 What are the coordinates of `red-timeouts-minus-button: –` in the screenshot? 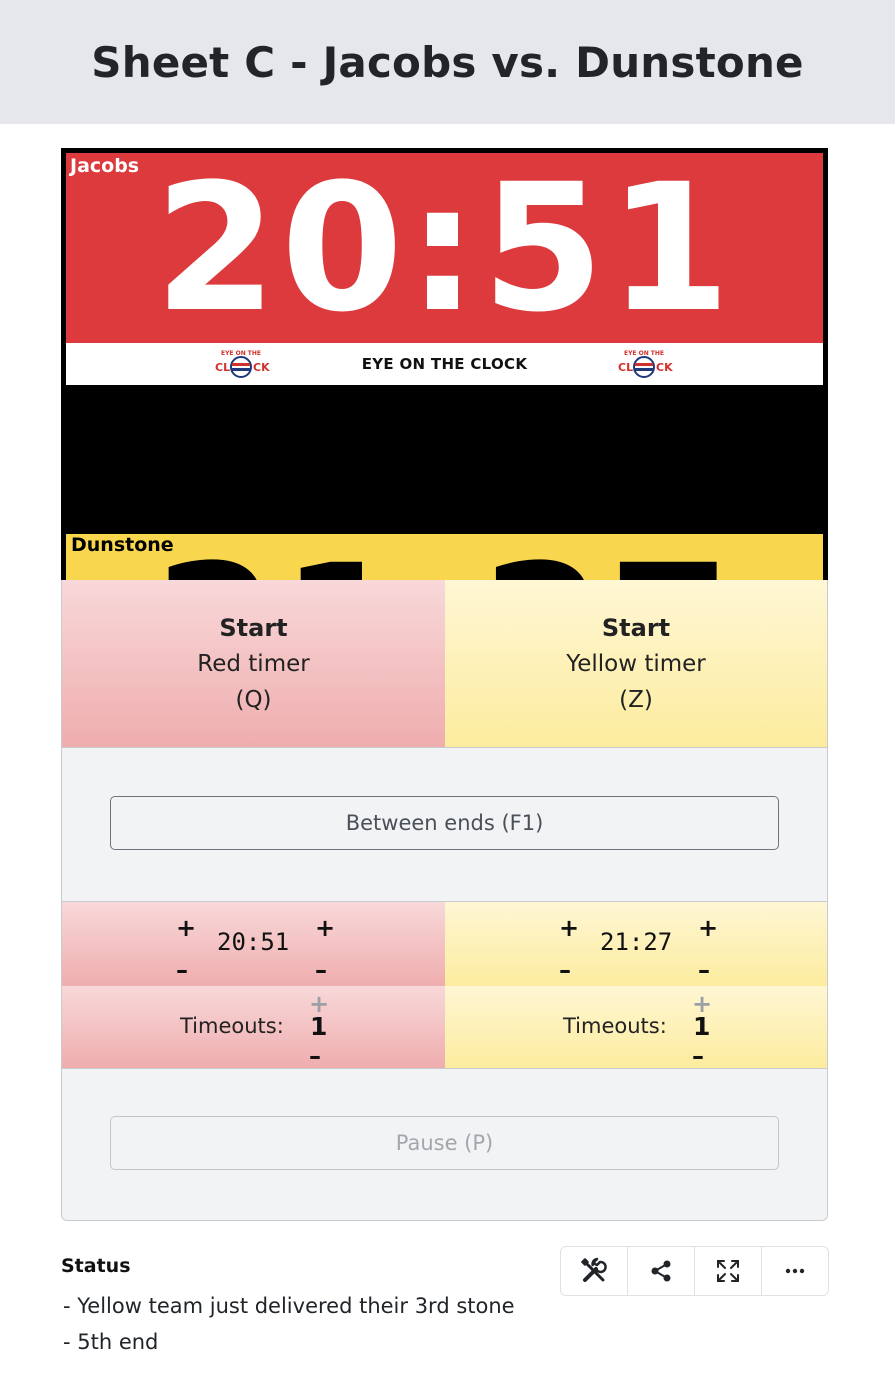 It's located at (315, 1056).